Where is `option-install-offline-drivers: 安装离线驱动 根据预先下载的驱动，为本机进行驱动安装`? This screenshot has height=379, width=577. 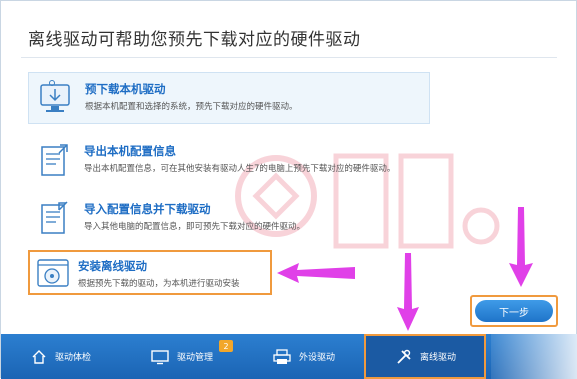 option-install-offline-drivers: 安装离线驱动 根据预先下载的驱动，为本机进行驱动安装 is located at coordinates (150, 272).